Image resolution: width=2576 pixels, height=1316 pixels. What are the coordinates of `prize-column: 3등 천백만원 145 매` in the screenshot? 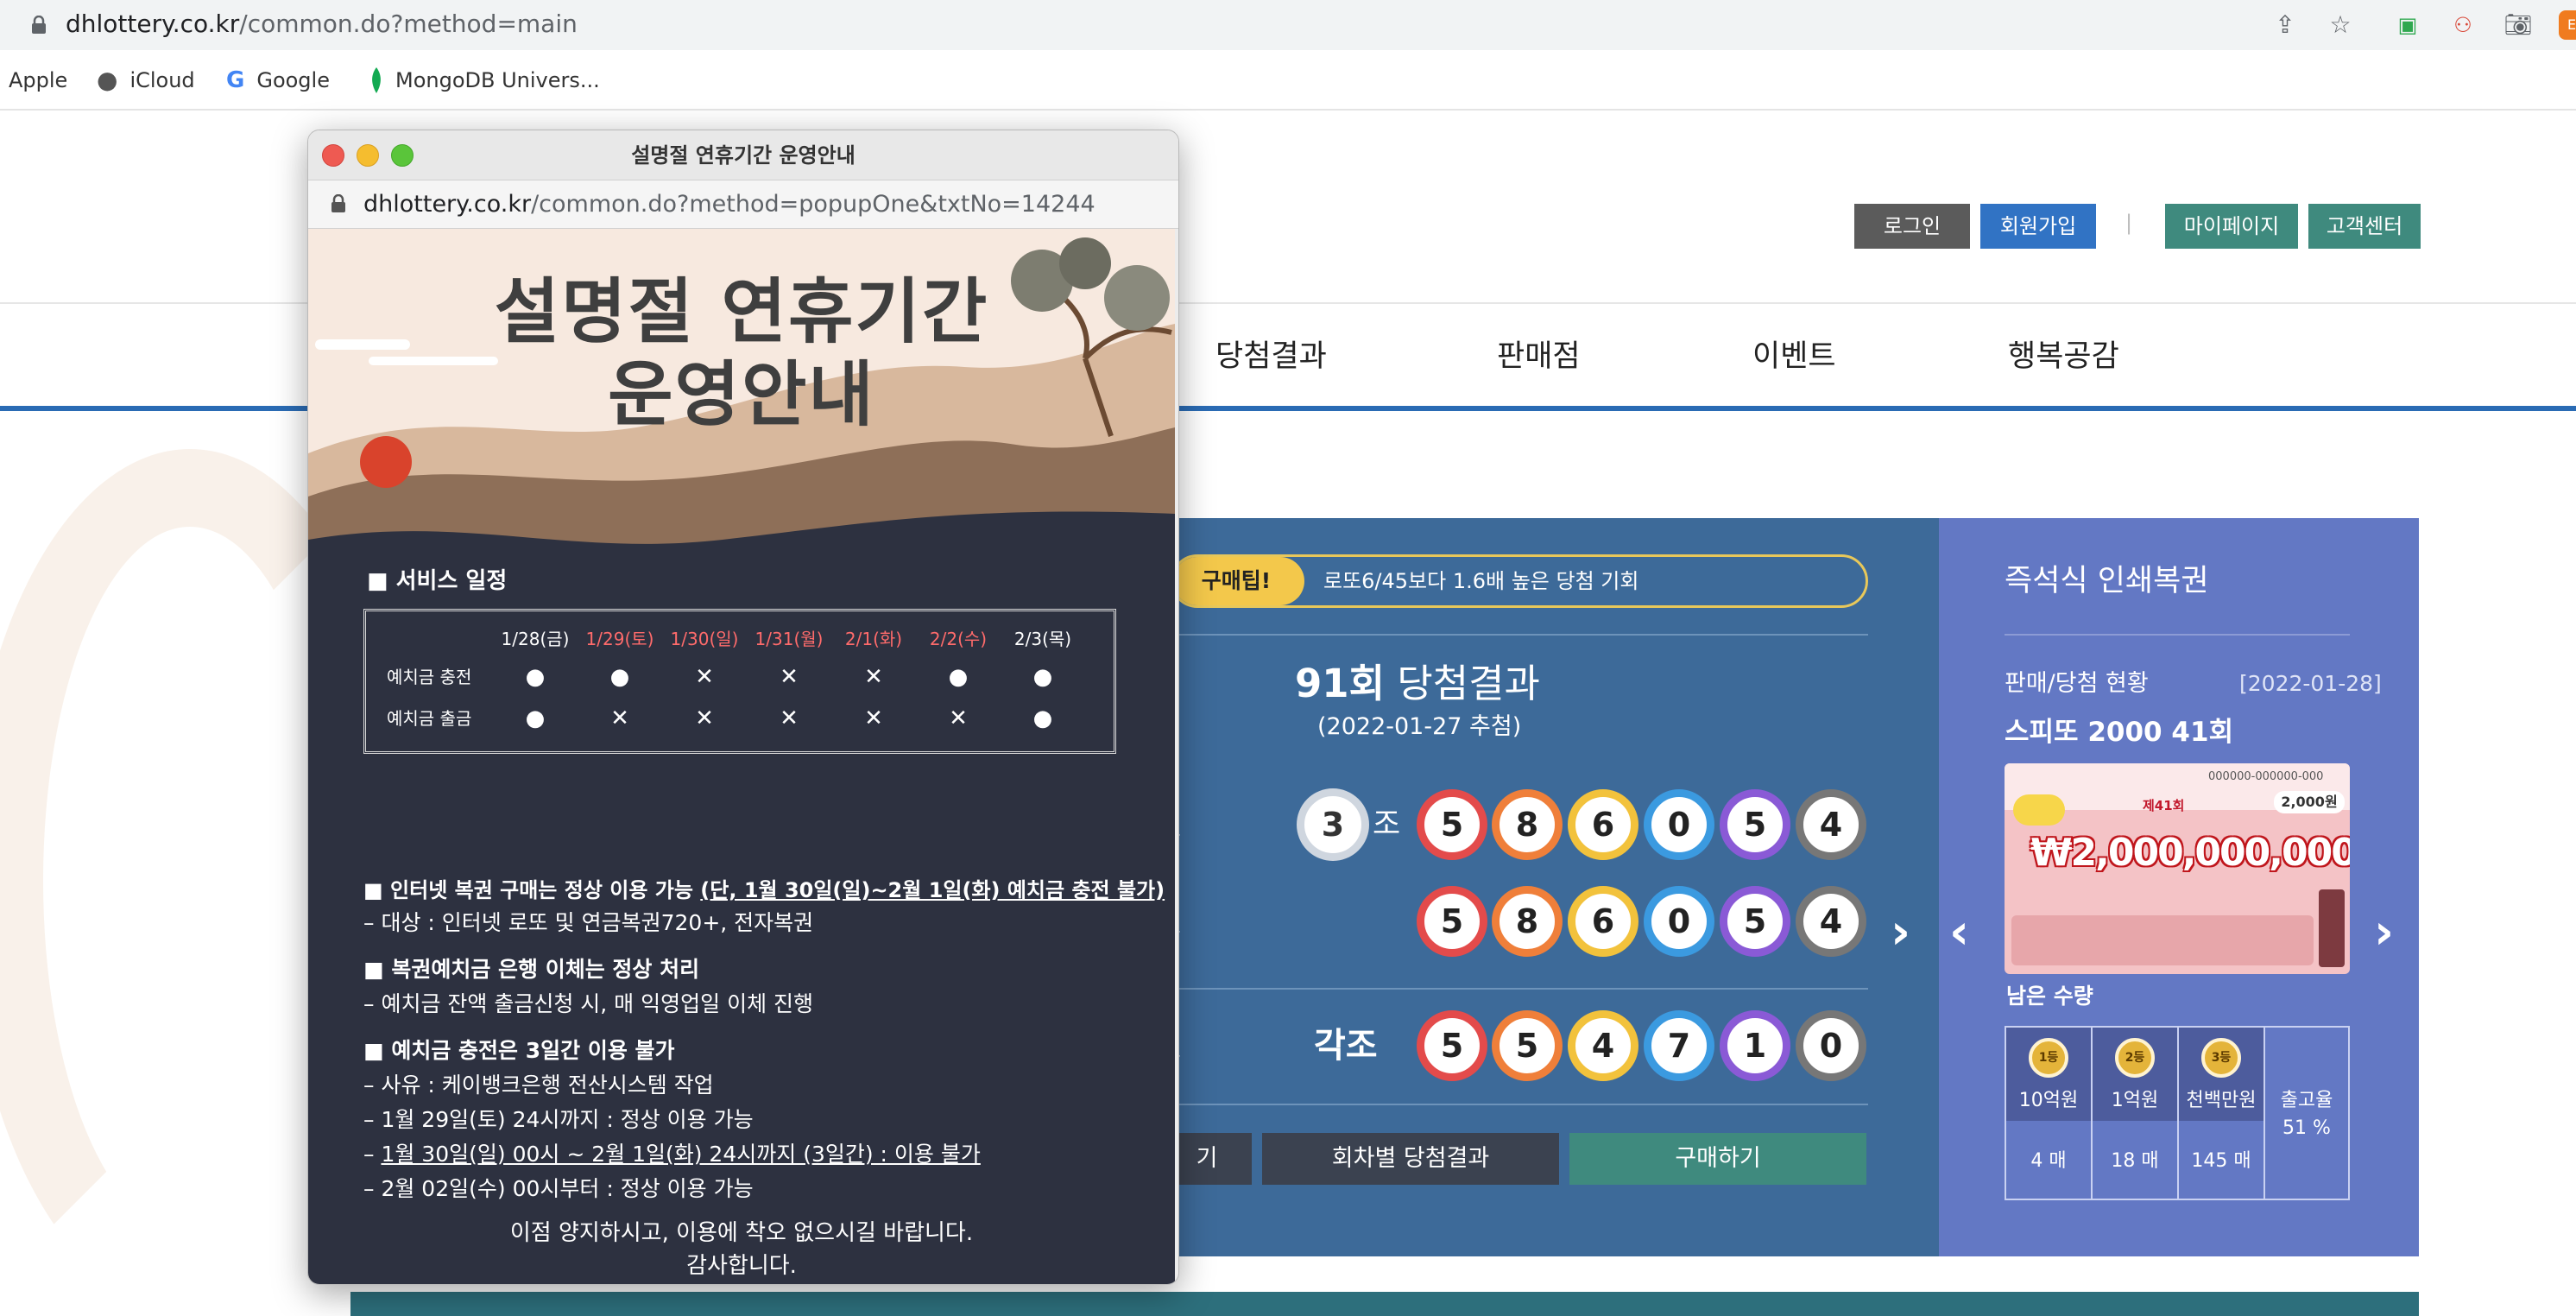 It's located at (2222, 1113).